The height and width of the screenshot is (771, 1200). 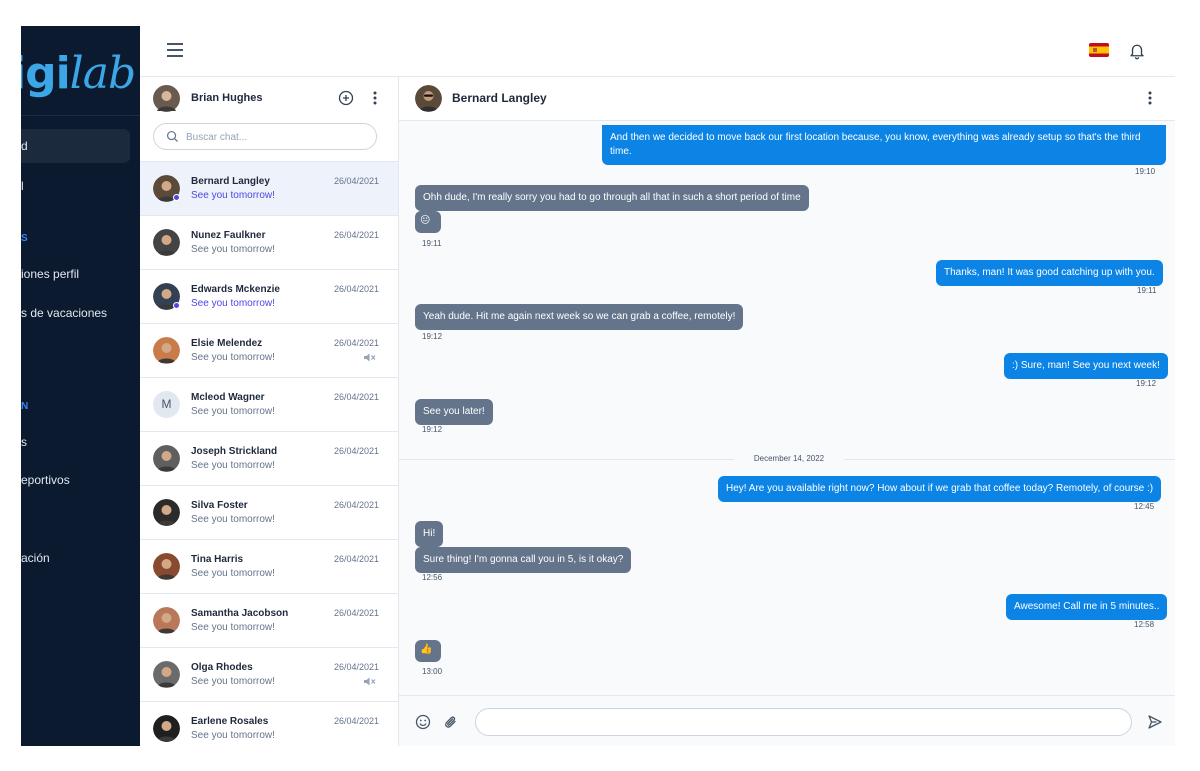 What do you see at coordinates (1155, 722) in the screenshot?
I see `send-icon` at bounding box center [1155, 722].